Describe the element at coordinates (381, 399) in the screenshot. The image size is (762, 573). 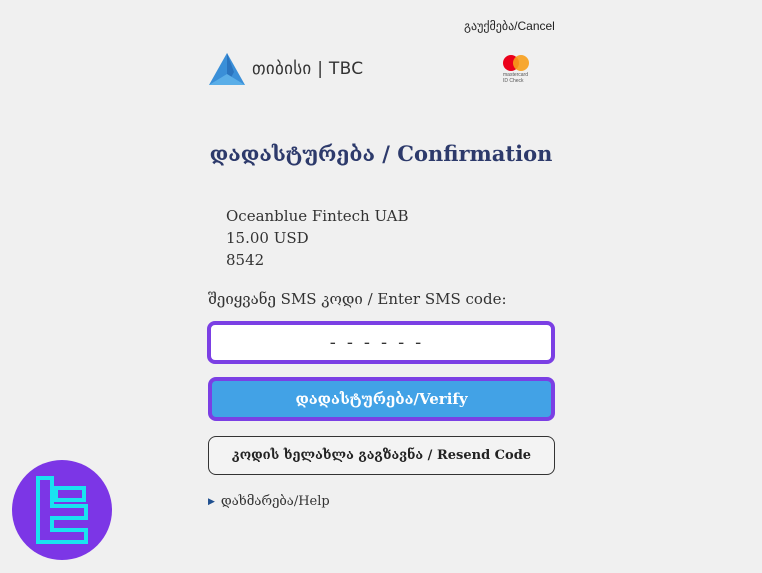
I see `verify-button: დადასტურება/Verify` at that location.